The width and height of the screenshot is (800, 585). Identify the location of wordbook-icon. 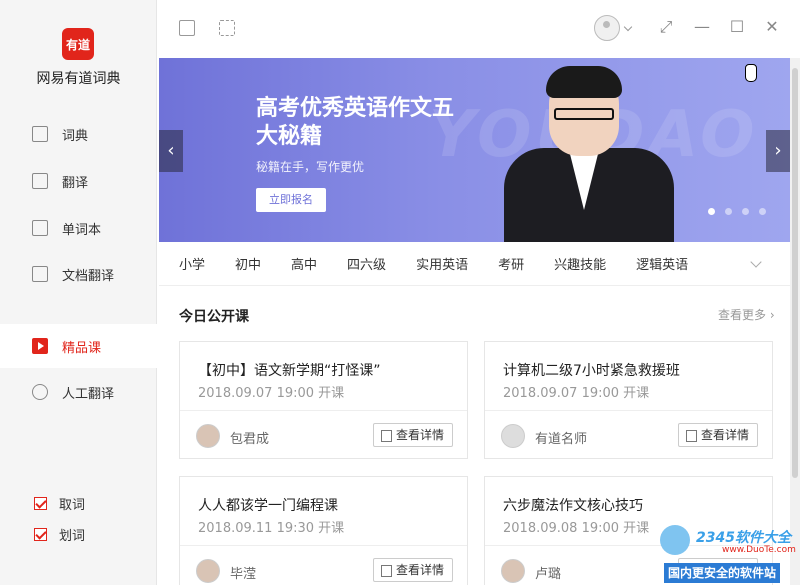
(40, 228).